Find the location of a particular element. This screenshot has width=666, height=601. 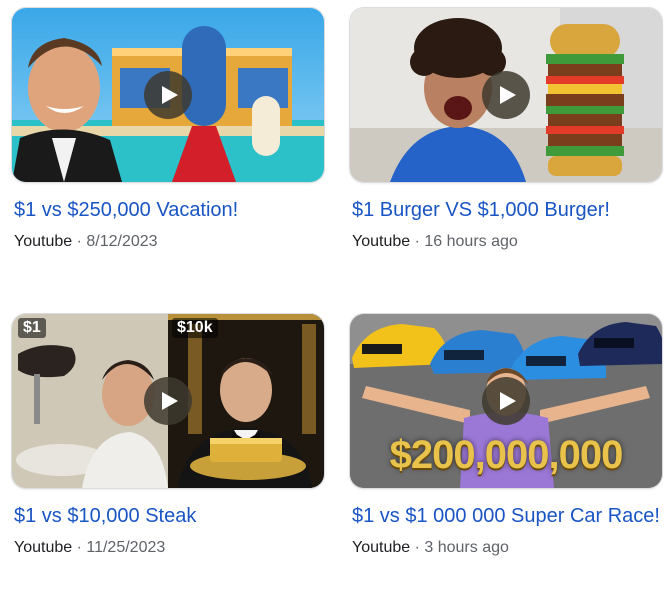

video-date: 11/25/2023 is located at coordinates (126, 547).